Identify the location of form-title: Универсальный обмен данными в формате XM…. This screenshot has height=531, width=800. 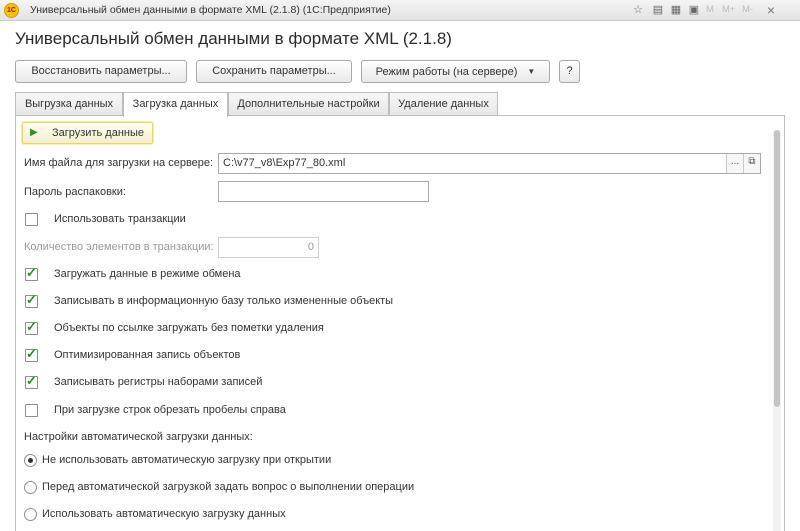
(233, 38).